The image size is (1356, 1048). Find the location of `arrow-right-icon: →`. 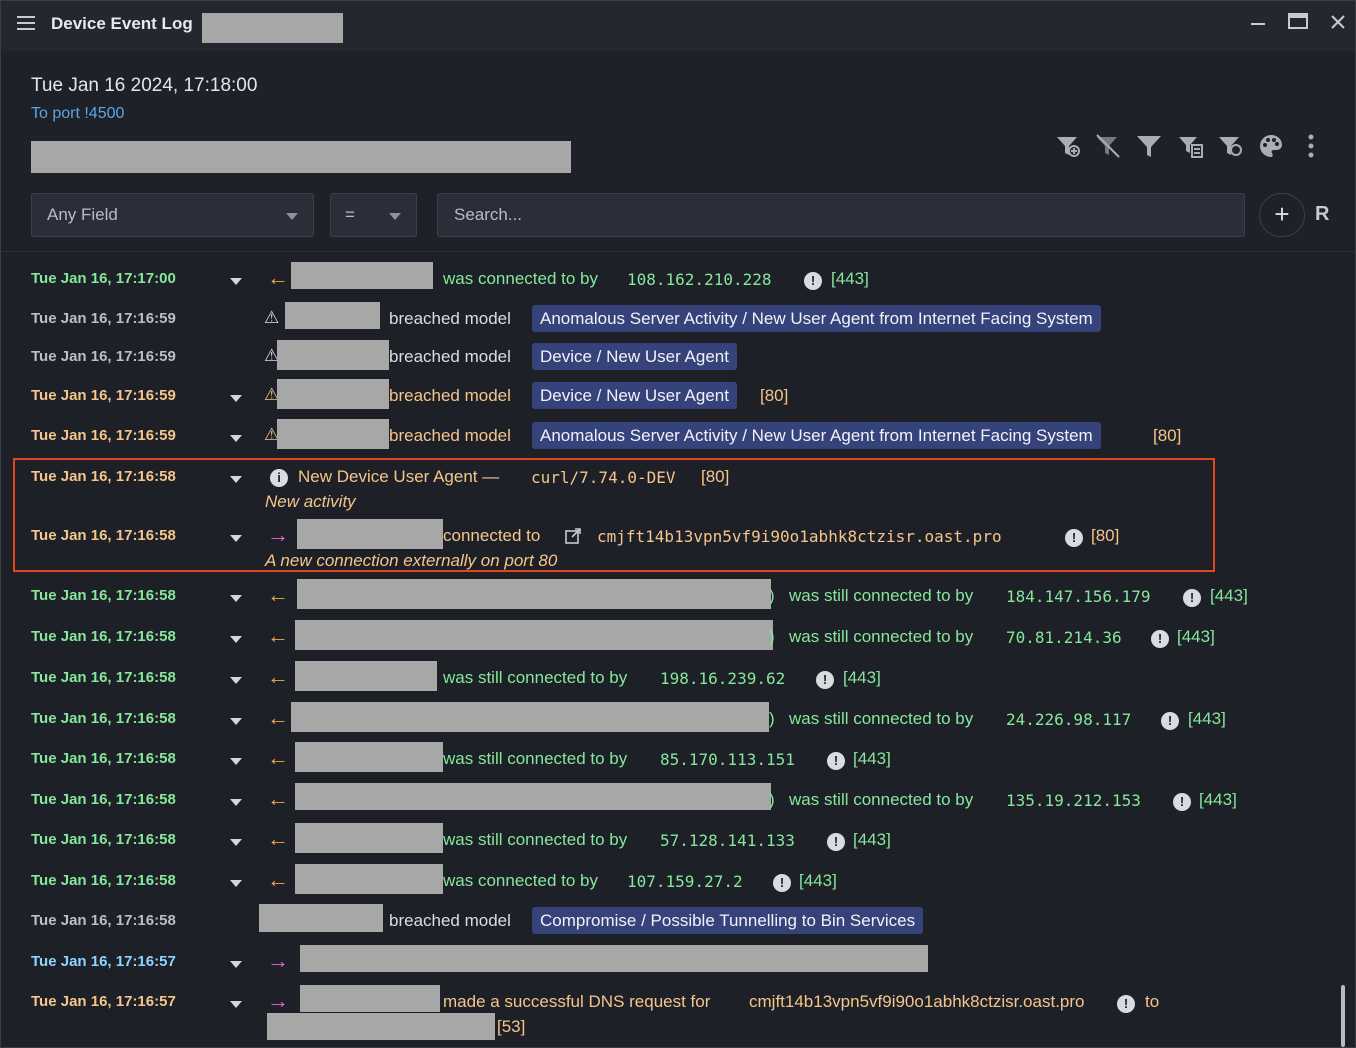

arrow-right-icon: → is located at coordinates (278, 534).